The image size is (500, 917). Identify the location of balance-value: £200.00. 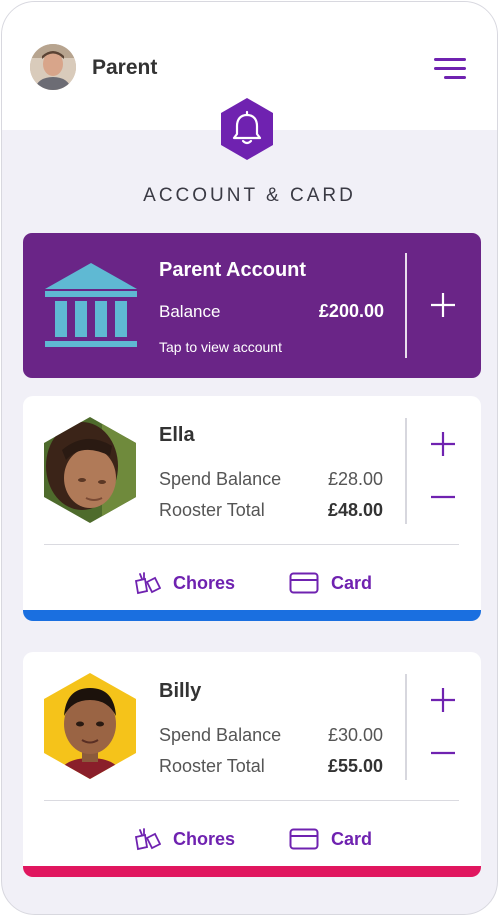
(351, 311).